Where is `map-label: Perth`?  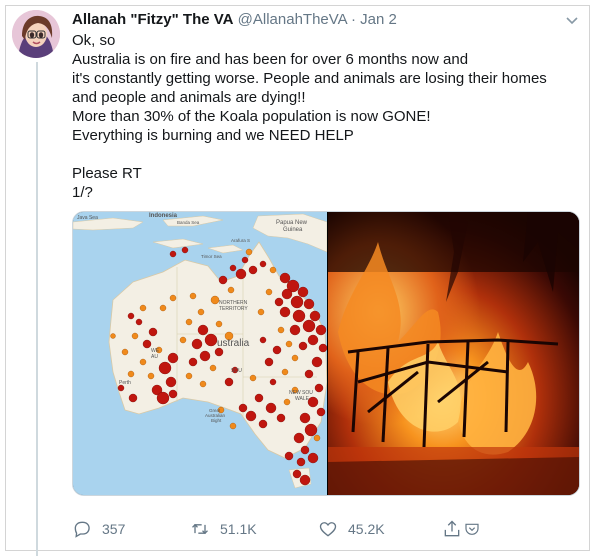
map-label: Perth is located at coordinates (125, 383).